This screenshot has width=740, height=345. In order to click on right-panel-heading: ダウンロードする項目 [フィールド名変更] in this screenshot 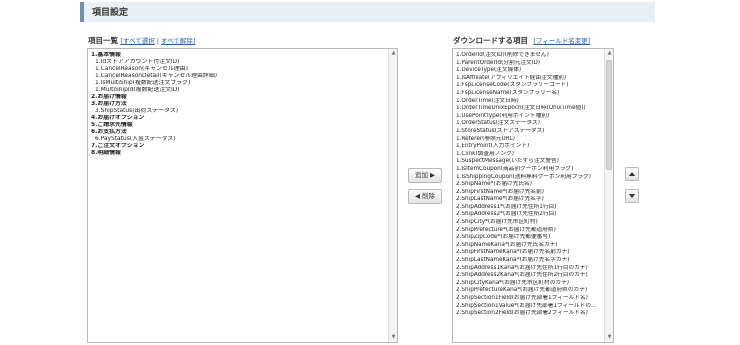, I will do `click(521, 40)`.